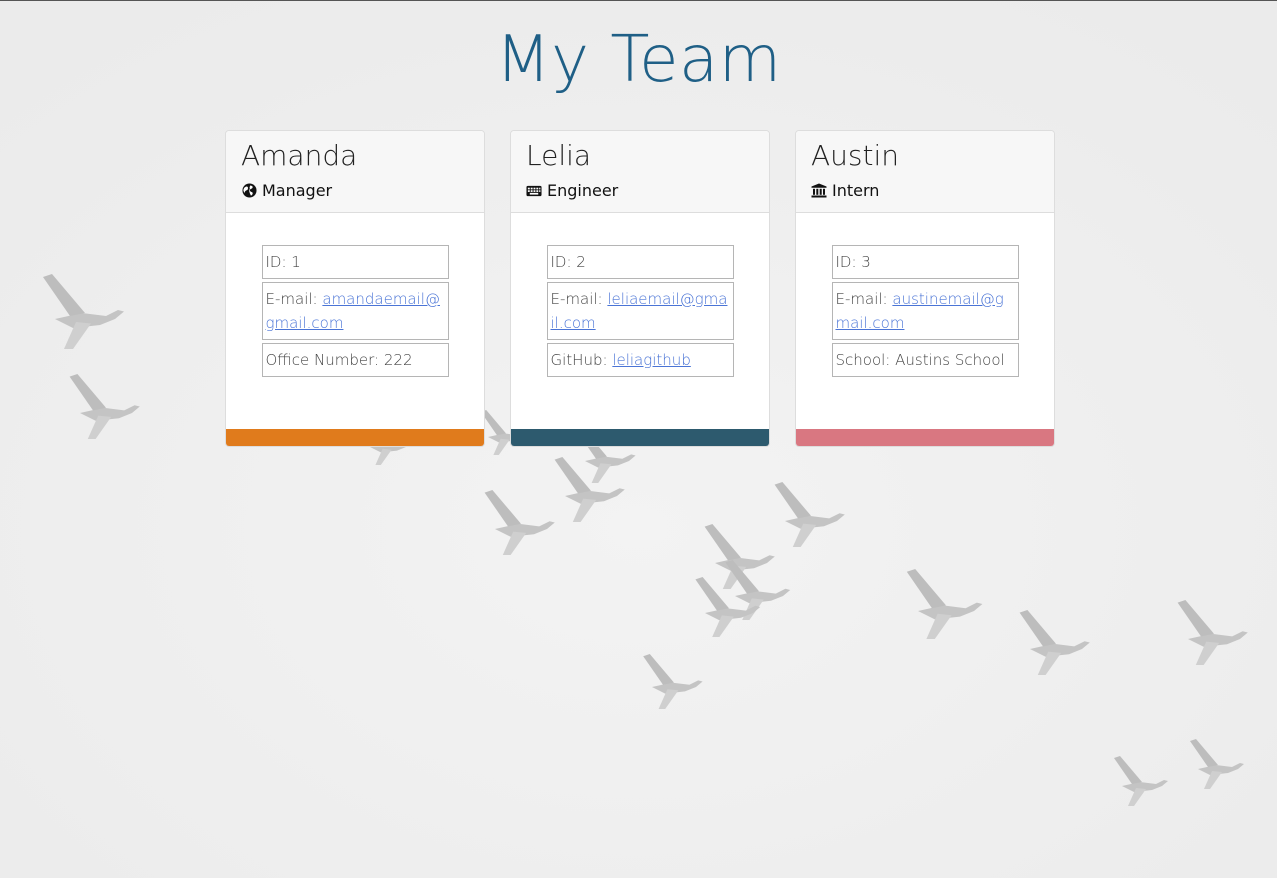 The height and width of the screenshot is (878, 1277). I want to click on email-item: E-mail: leliaemail@gmail.com, so click(640, 311).